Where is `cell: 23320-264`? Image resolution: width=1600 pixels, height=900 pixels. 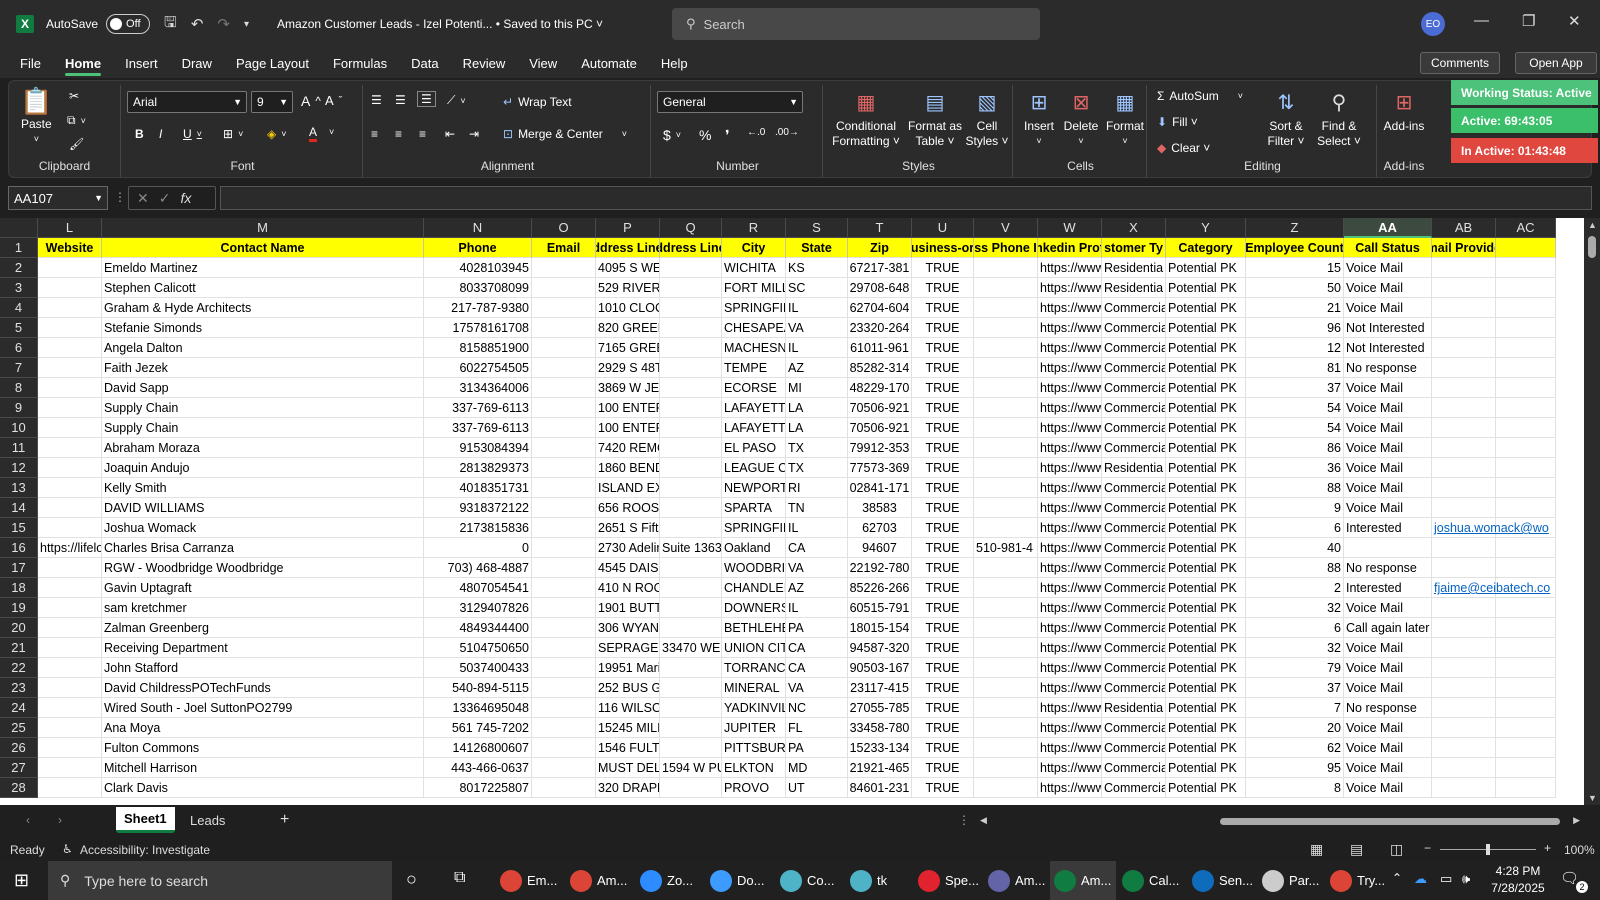
cell: 23320-264 is located at coordinates (880, 328).